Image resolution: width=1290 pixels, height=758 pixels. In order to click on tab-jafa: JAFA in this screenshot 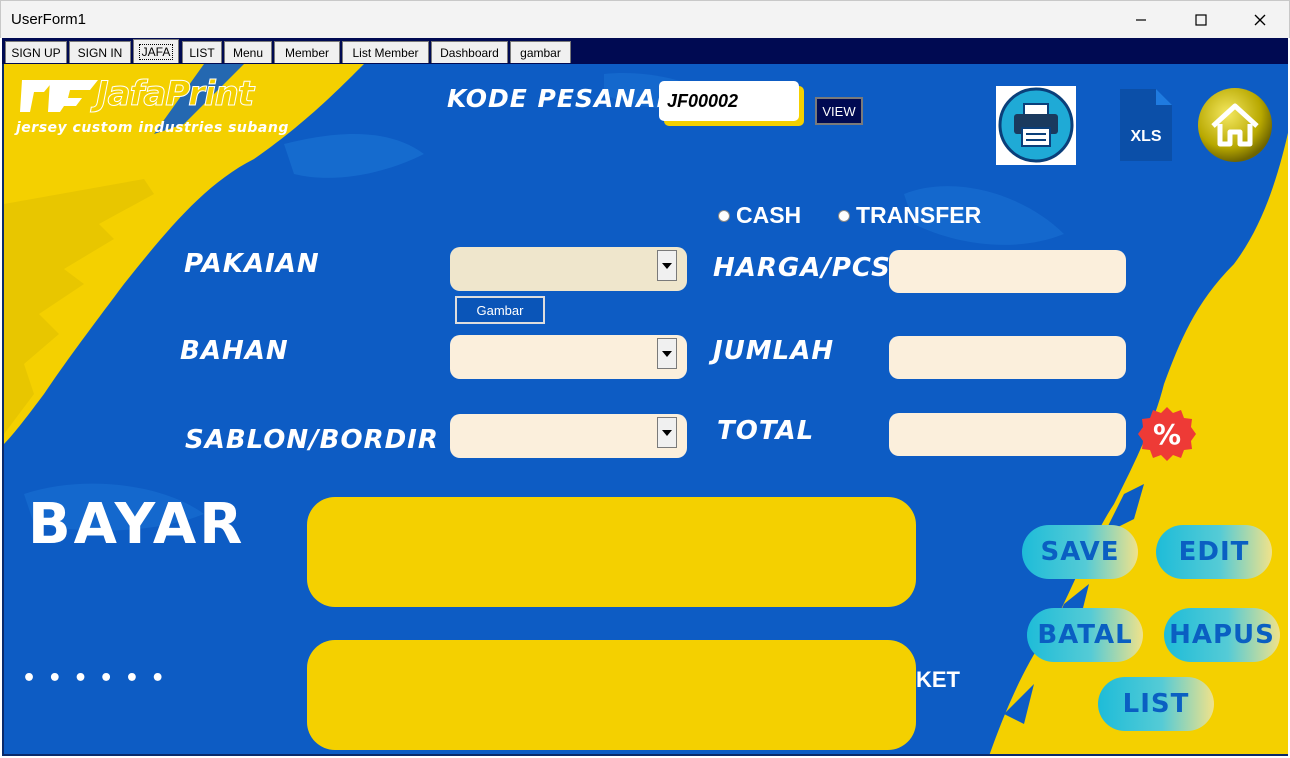, I will do `click(156, 51)`.